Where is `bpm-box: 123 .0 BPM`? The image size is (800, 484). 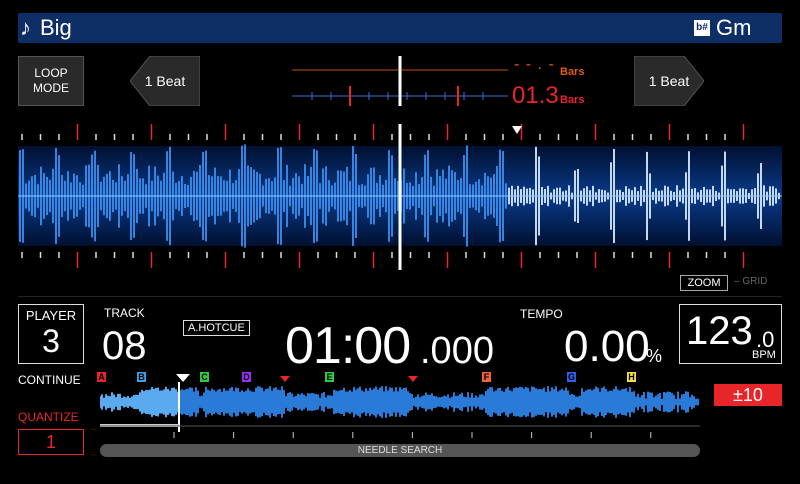
bpm-box: 123 .0 BPM is located at coordinates (730, 334).